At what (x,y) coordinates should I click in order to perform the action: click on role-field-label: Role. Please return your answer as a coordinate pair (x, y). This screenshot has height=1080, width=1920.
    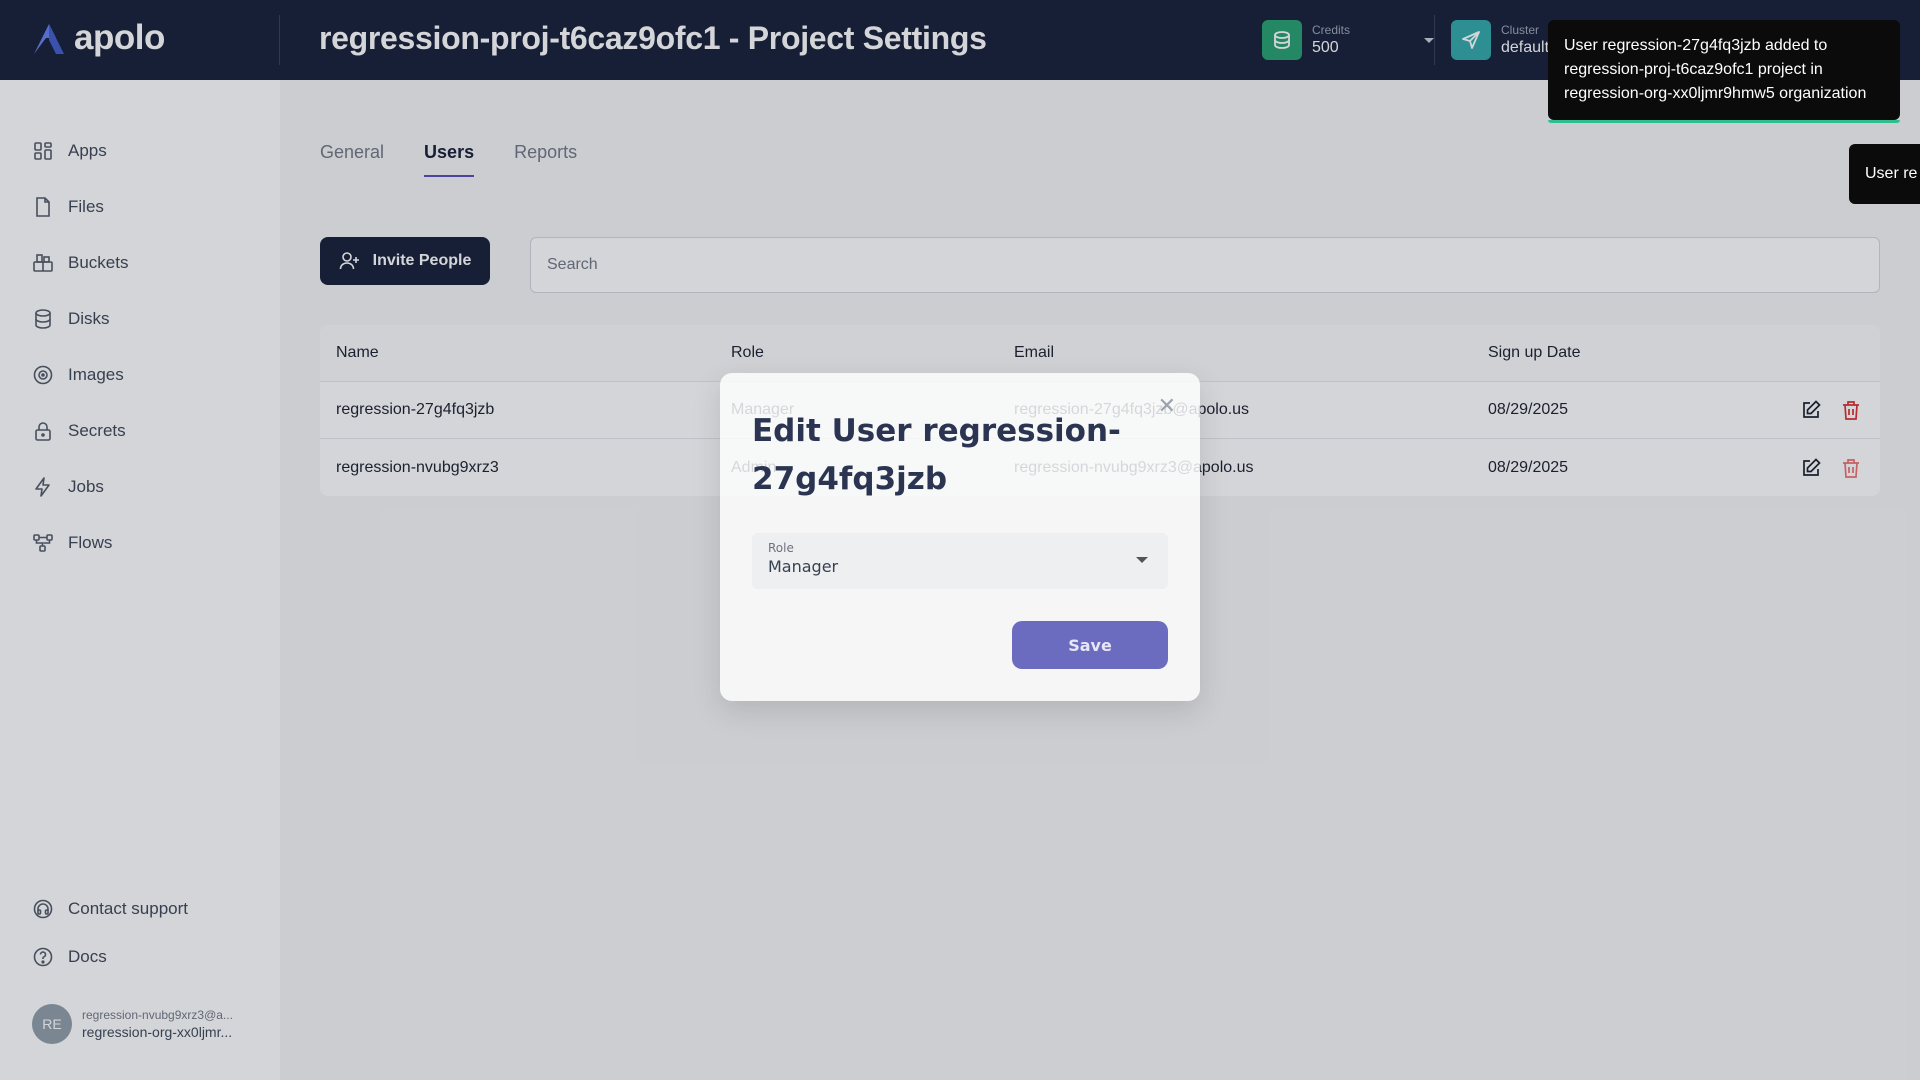
    Looking at the image, I should click on (781, 548).